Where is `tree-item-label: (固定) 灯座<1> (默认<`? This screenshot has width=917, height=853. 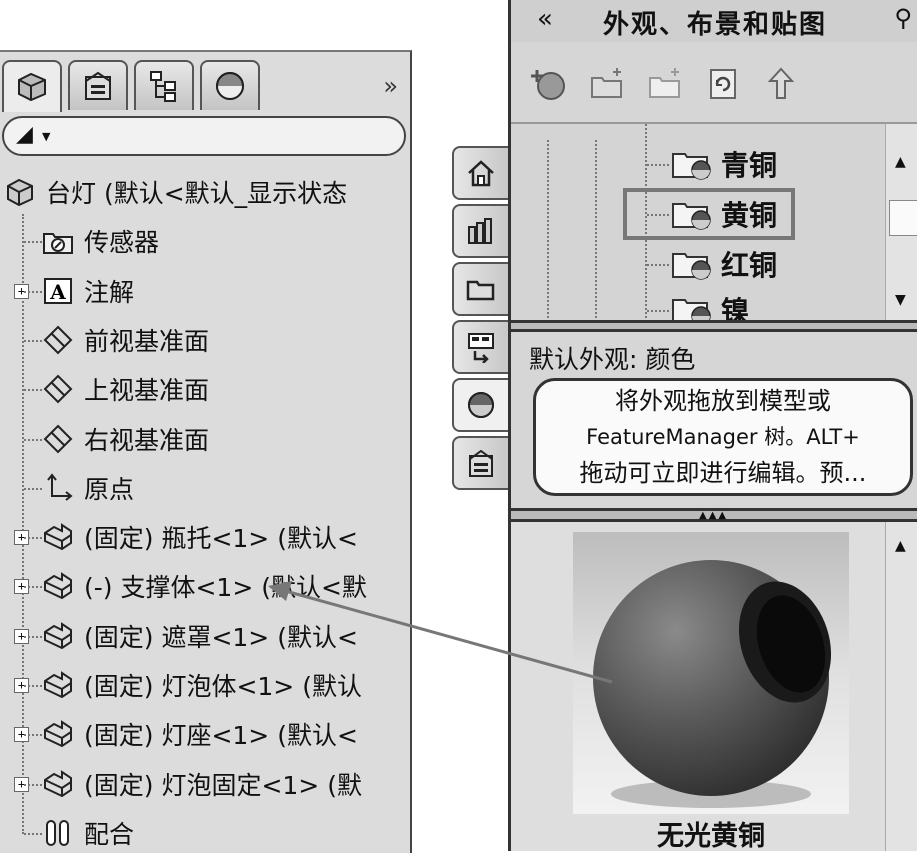
tree-item-label: (固定) 灯座<1> (默认< is located at coordinates (221, 736).